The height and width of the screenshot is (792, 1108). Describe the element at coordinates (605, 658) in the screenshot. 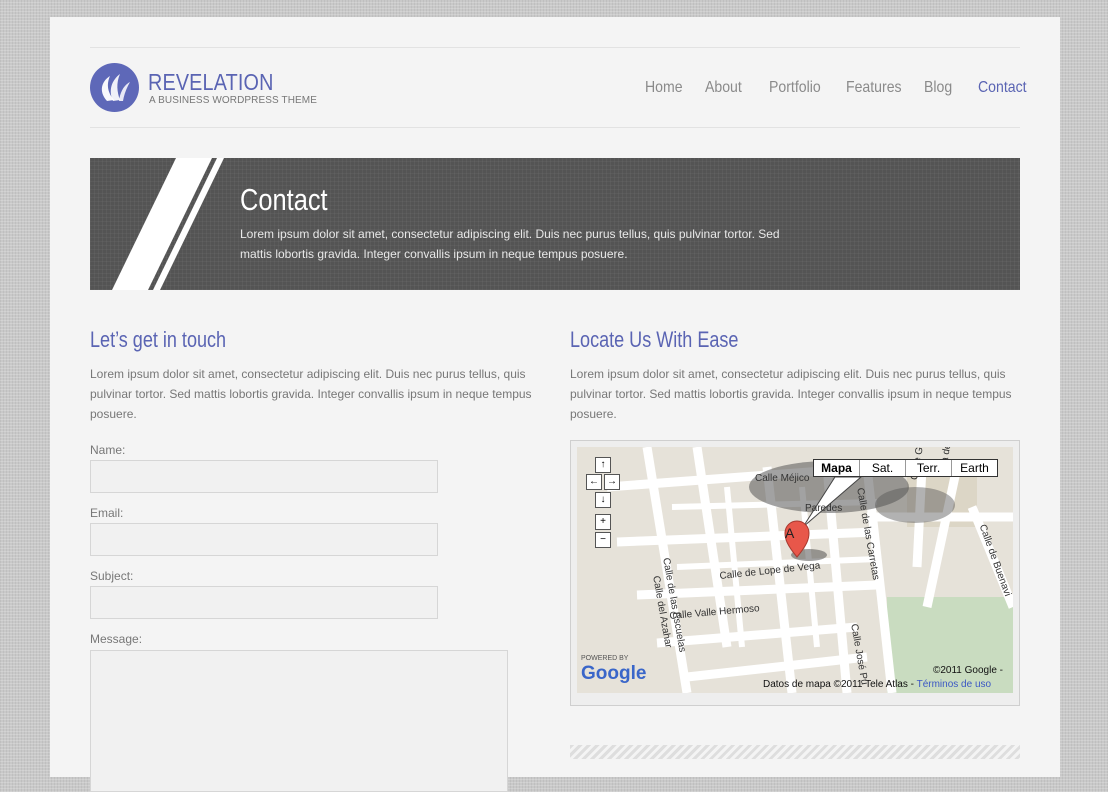

I see `map-powered-by: POWERED BY` at that location.